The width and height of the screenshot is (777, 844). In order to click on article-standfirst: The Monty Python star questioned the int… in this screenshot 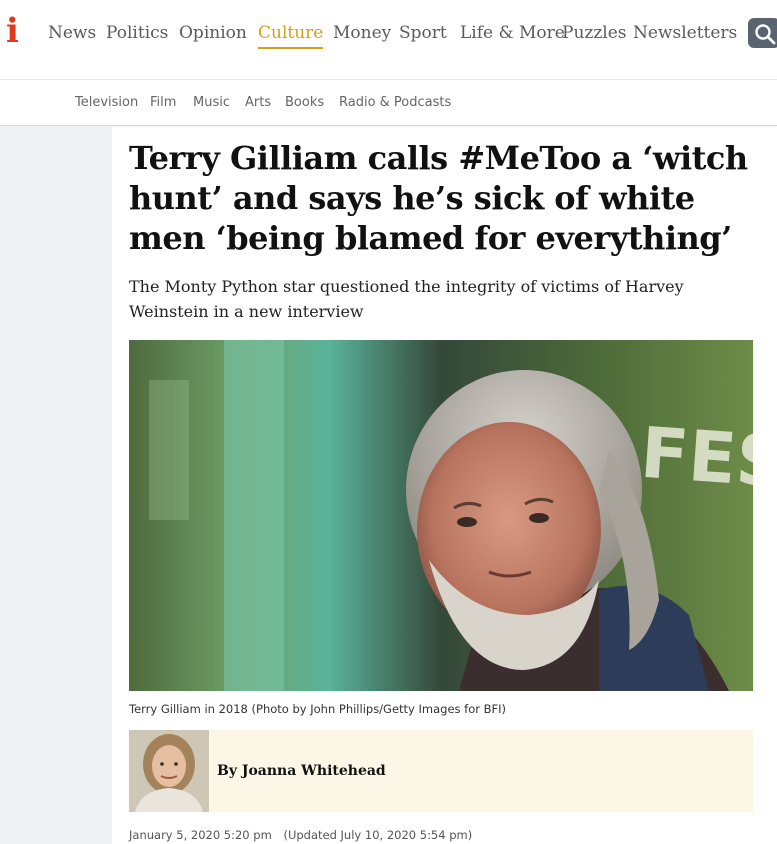, I will do `click(406, 299)`.